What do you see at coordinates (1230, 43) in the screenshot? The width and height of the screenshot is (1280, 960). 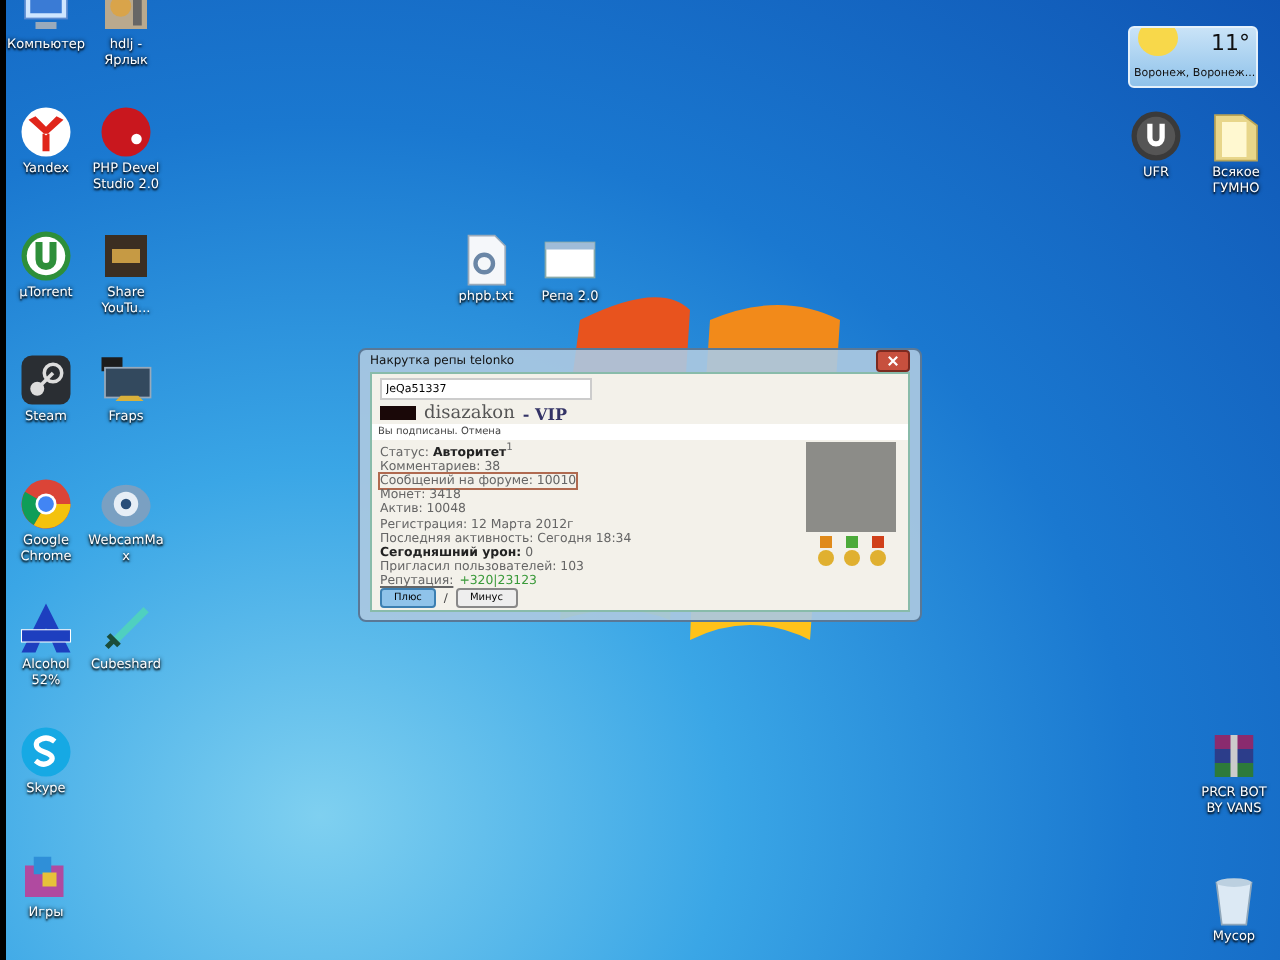 I see `temperature: 11°` at bounding box center [1230, 43].